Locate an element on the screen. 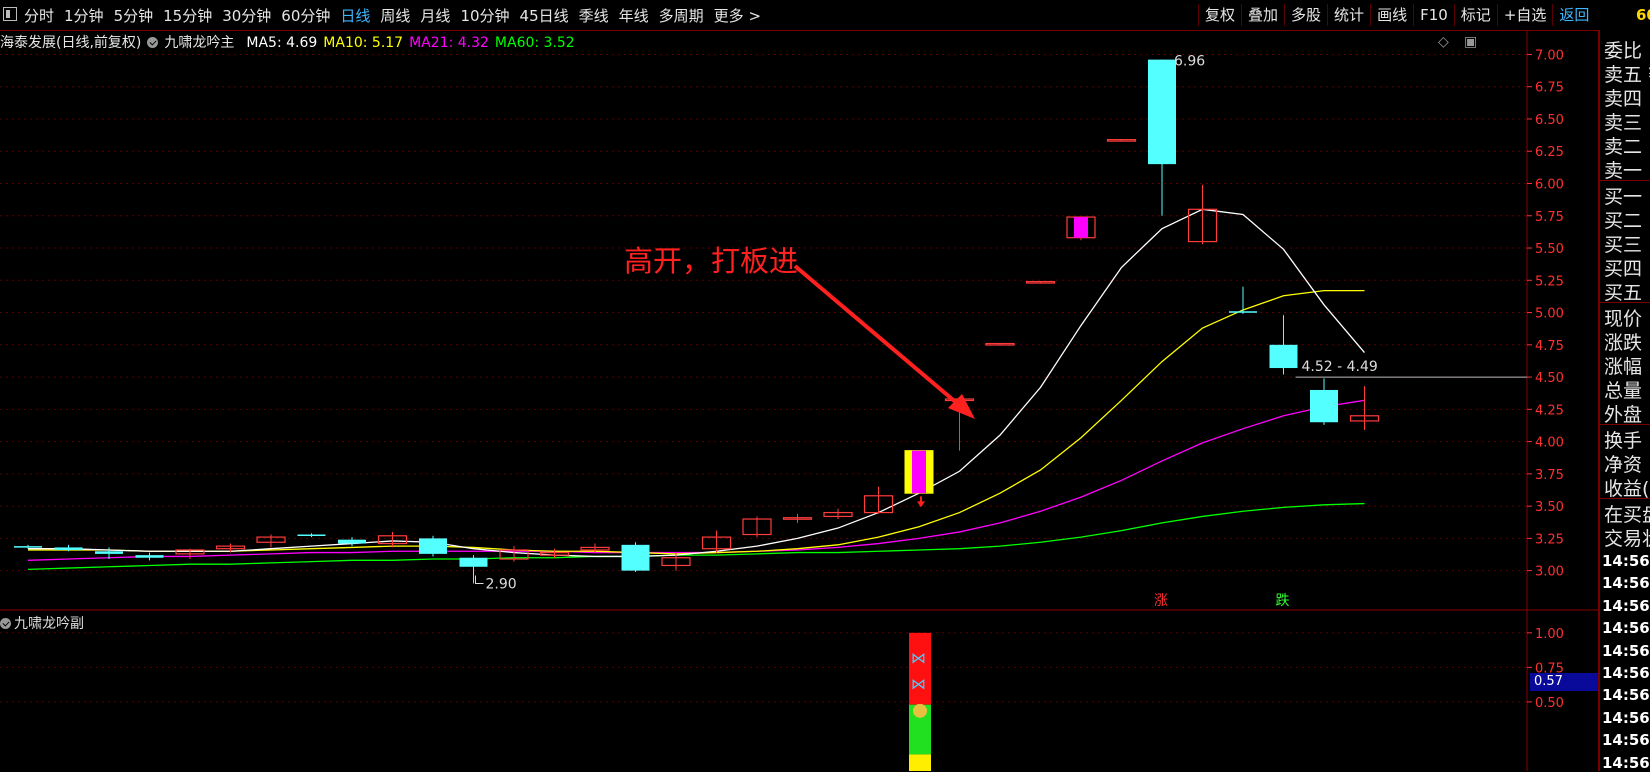 Image resolution: width=1650 pixels, height=772 pixels. period-tab: 分时 is located at coordinates (39, 15).